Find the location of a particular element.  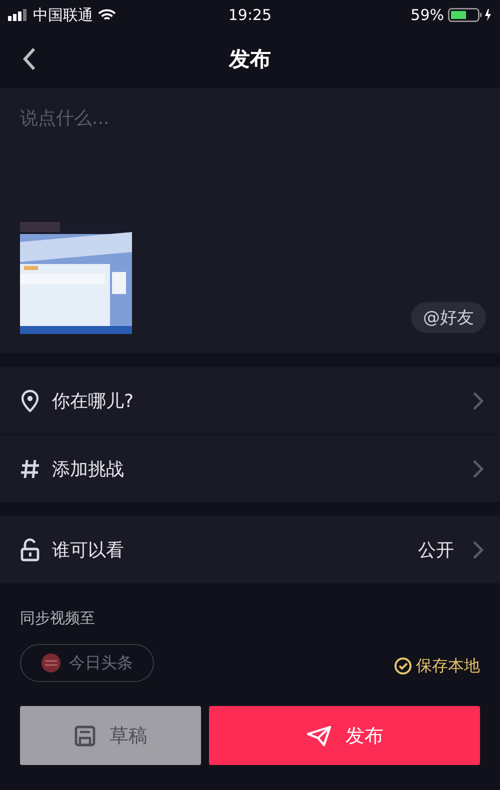

page-title: 发布 is located at coordinates (250, 59).